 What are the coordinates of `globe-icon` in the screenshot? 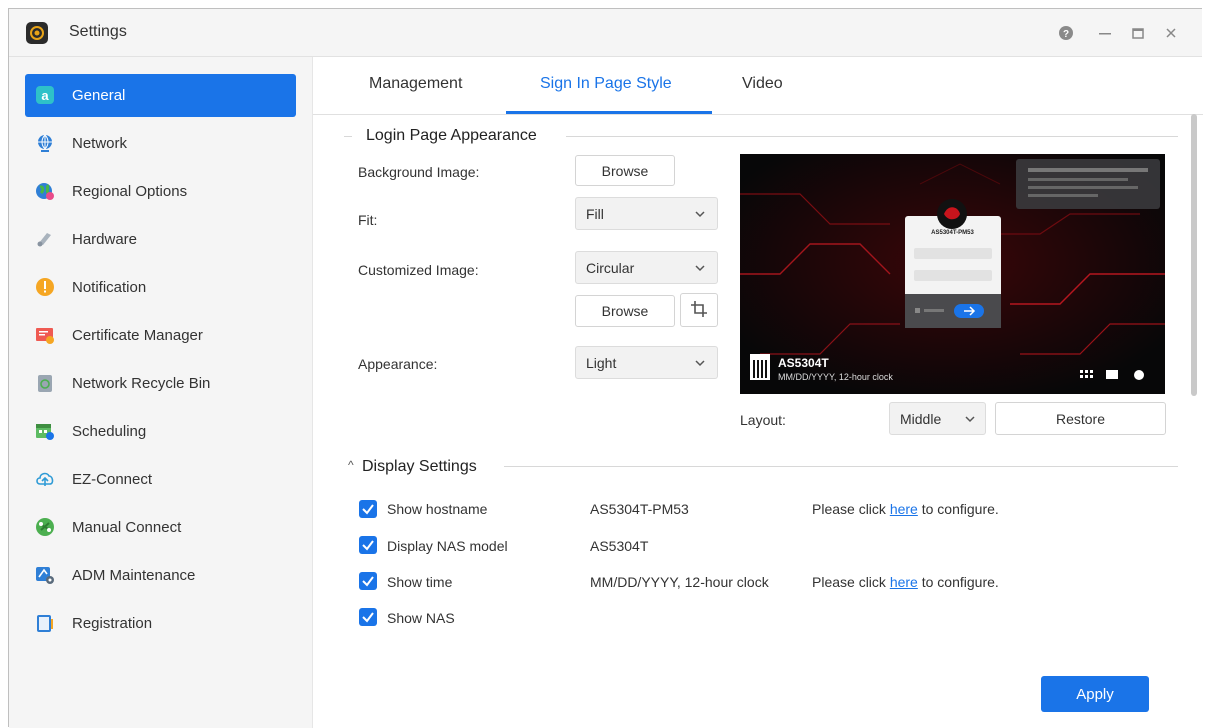 It's located at (45, 143).